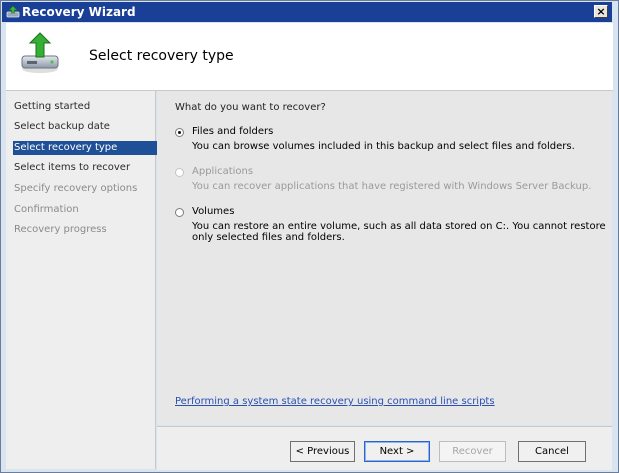 Image resolution: width=619 pixels, height=473 pixels. Describe the element at coordinates (79, 12) in the screenshot. I see `window-title: Recovery Wizard` at that location.